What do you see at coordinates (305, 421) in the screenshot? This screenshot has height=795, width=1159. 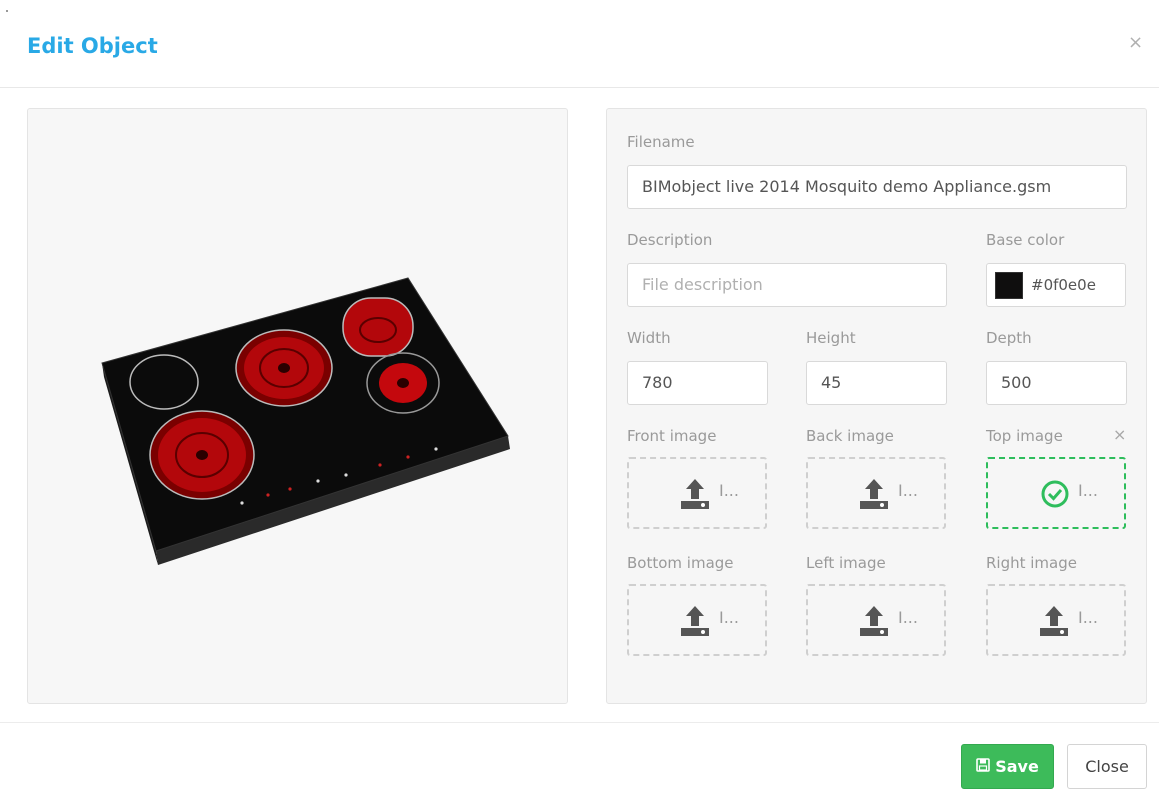 I see `cooktop-render` at bounding box center [305, 421].